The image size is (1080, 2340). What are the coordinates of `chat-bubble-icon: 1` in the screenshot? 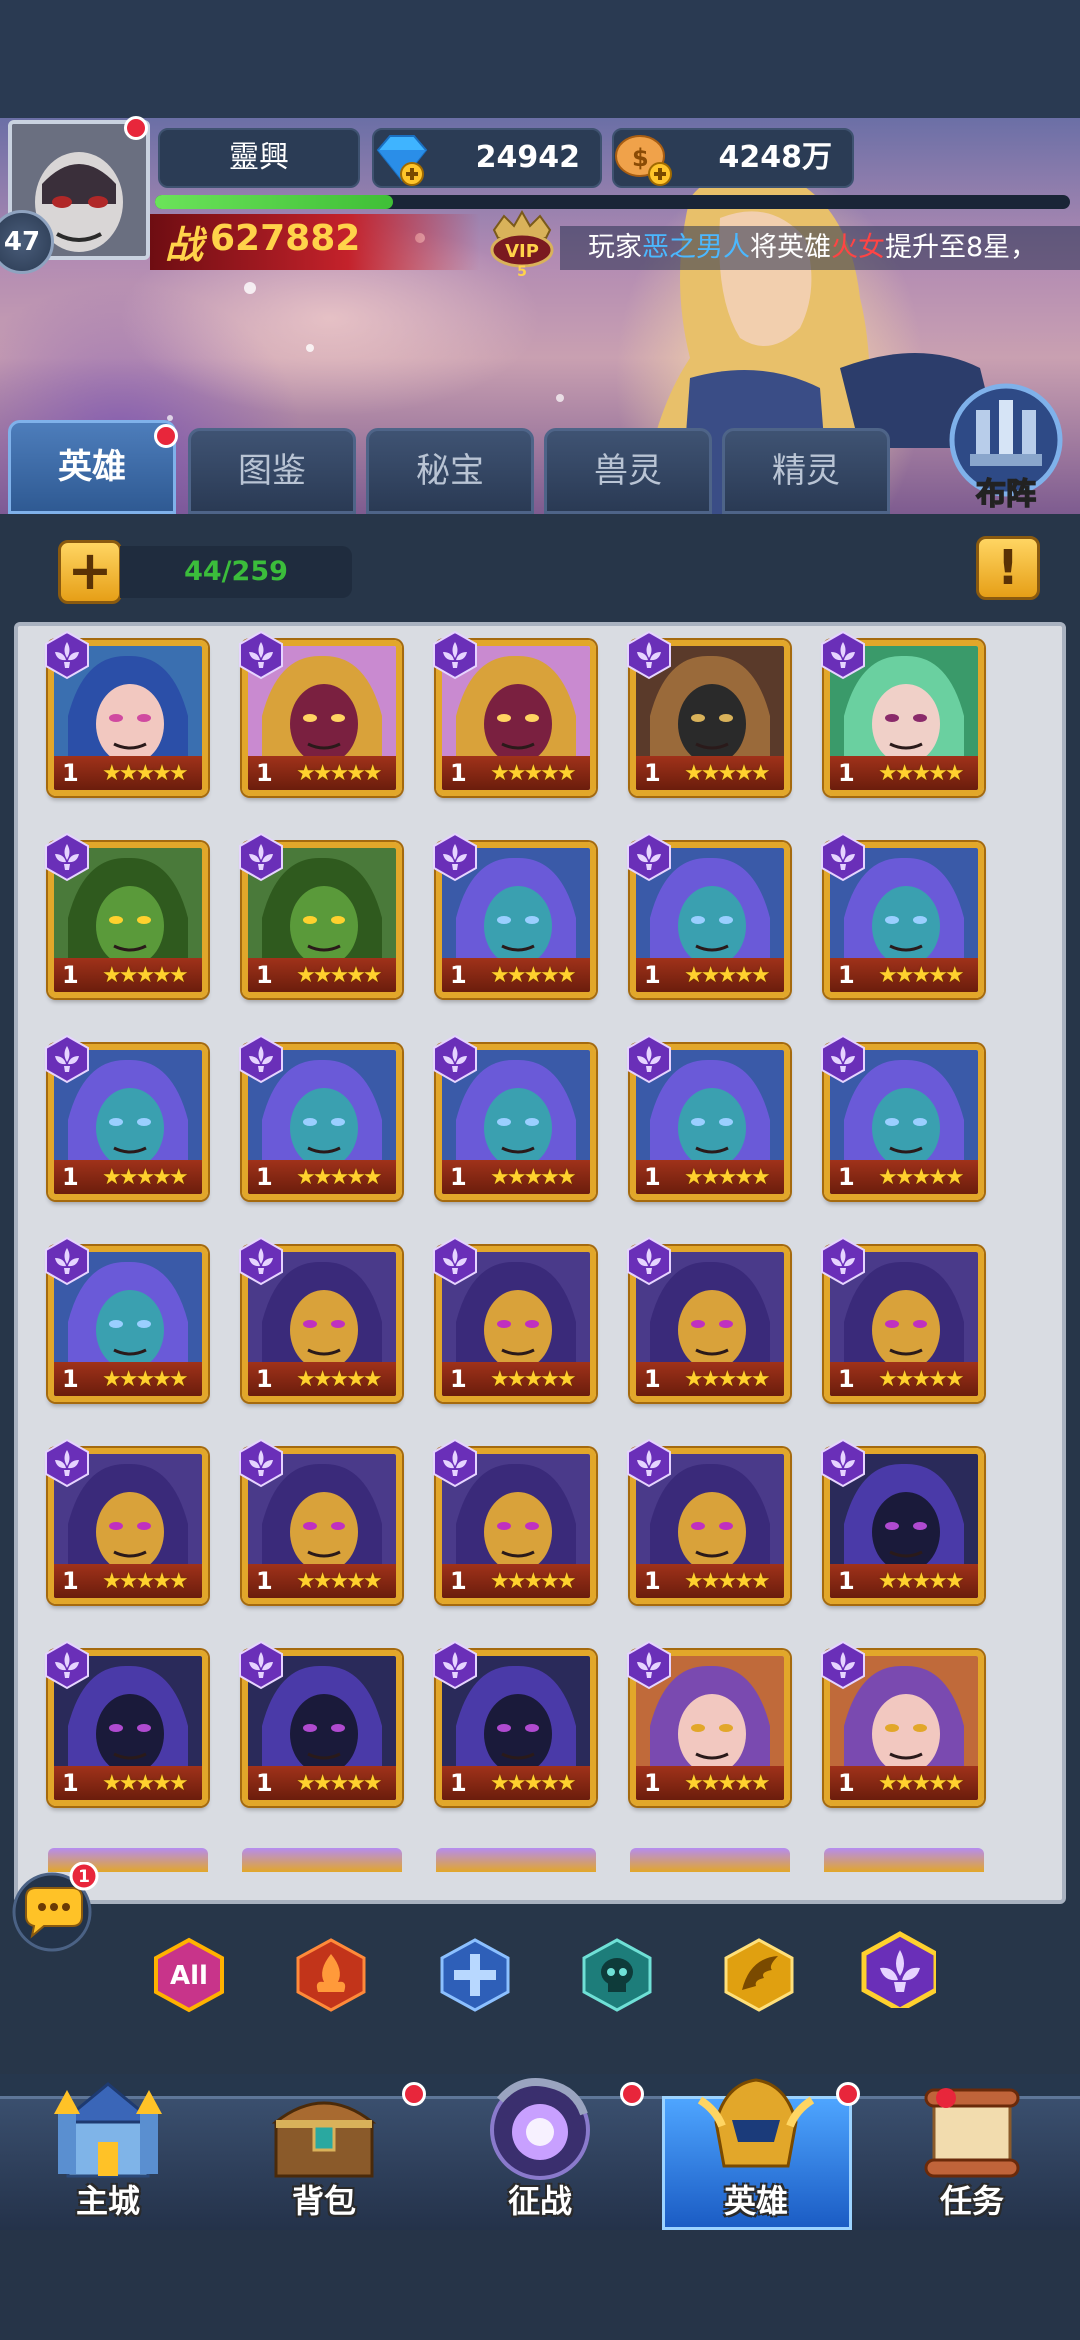 It's located at (55, 1906).